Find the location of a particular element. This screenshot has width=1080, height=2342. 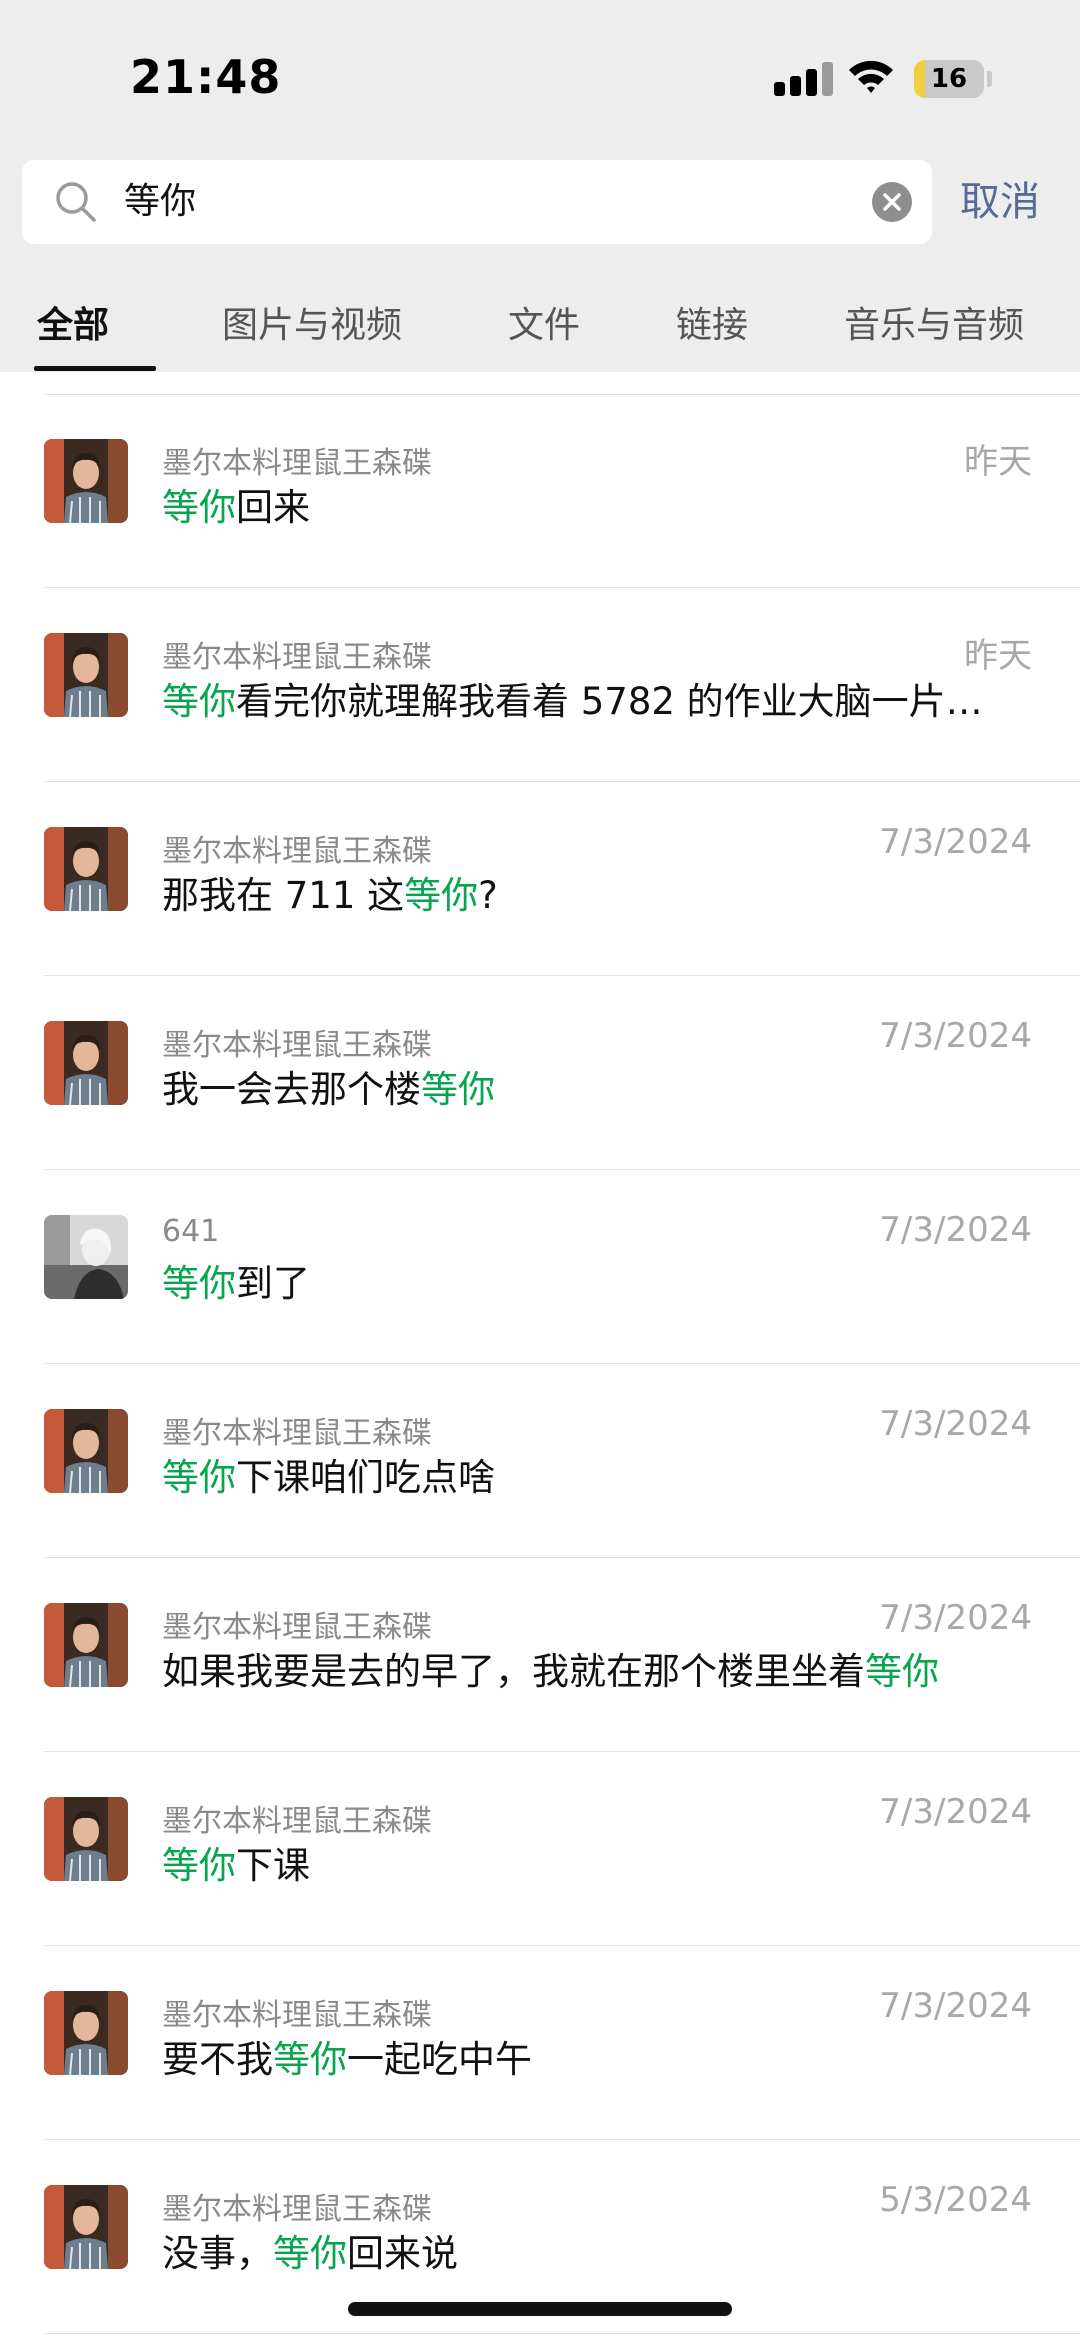

snippet-after: 下课咱们吃点啥 is located at coordinates (365, 1477).